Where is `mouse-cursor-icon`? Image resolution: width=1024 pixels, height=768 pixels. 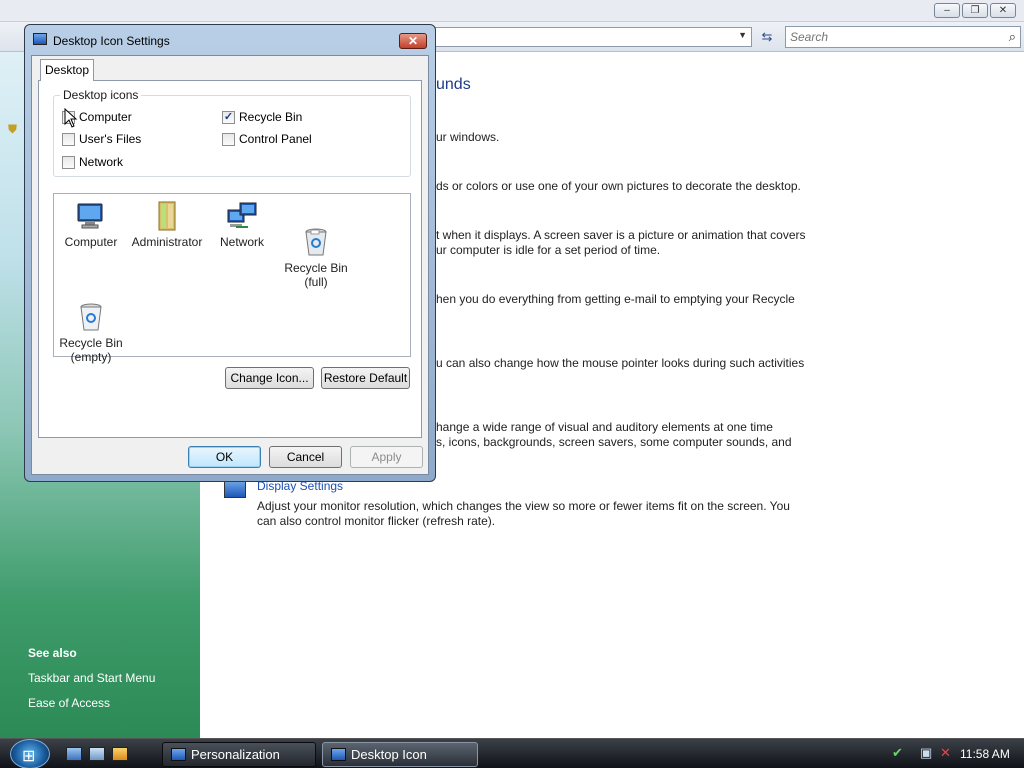
mouse-cursor-icon is located at coordinates (71, 118).